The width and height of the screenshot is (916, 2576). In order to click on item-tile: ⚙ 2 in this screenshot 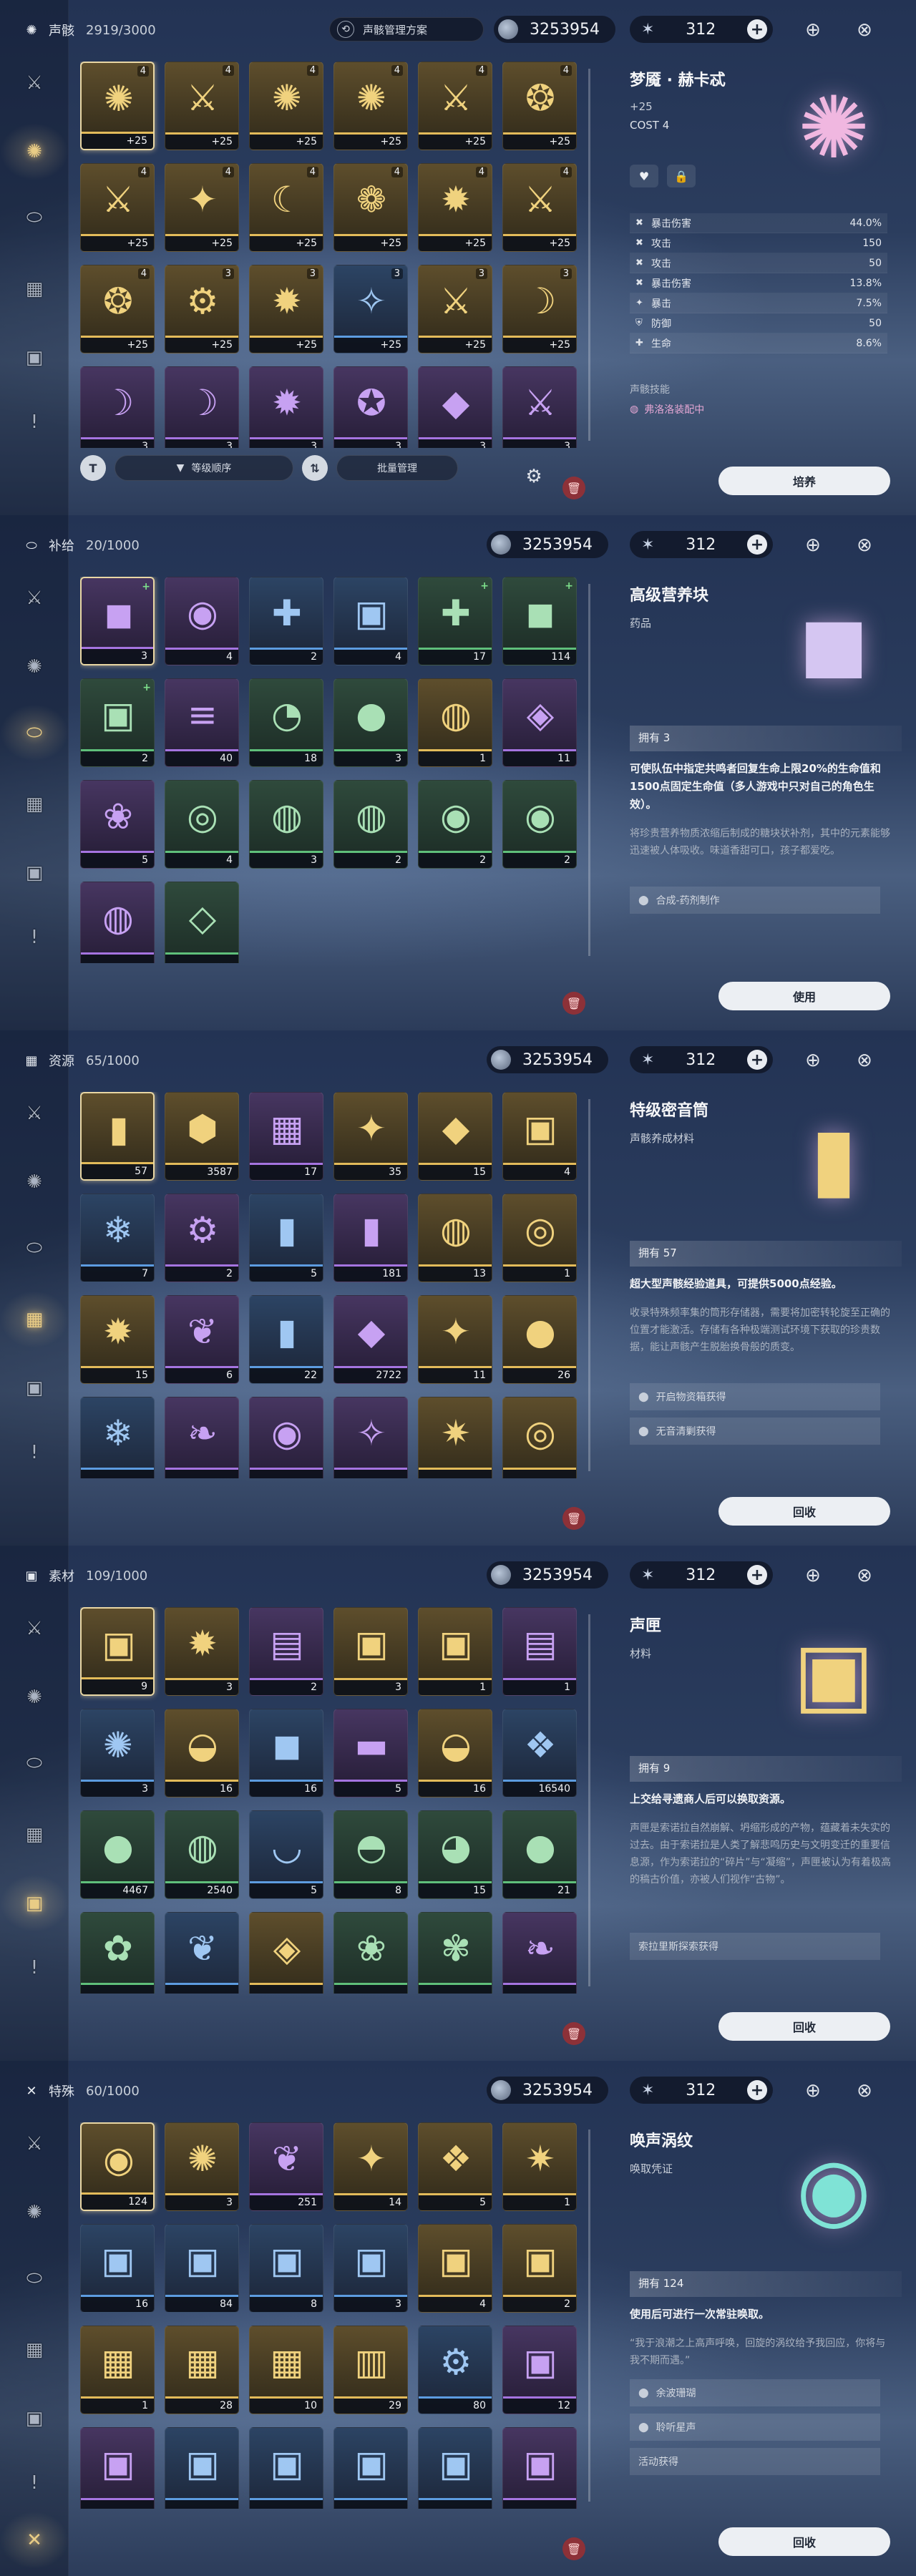, I will do `click(202, 1238)`.